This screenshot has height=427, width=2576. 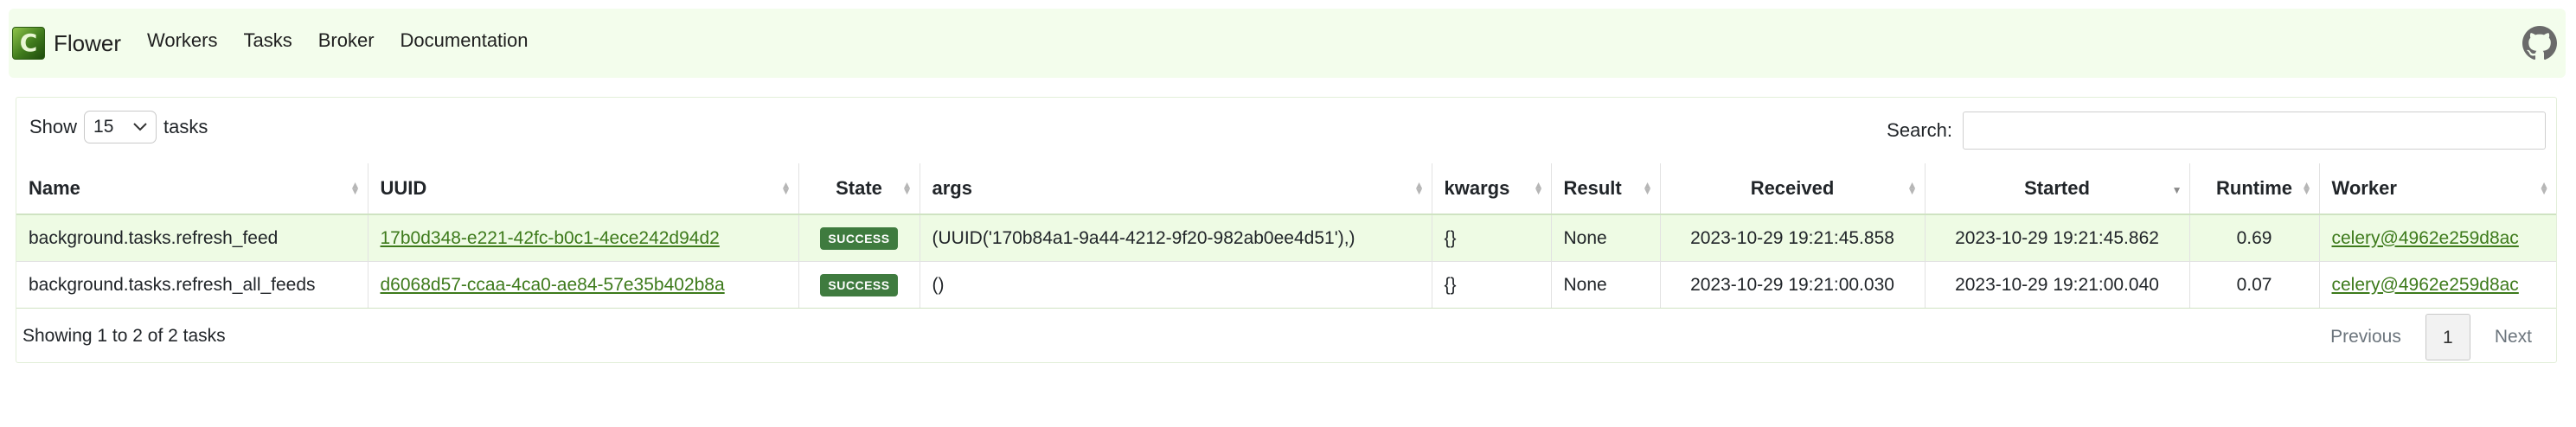 What do you see at coordinates (1176, 189) in the screenshot?
I see `column-header-args: args ▲ ▼` at bounding box center [1176, 189].